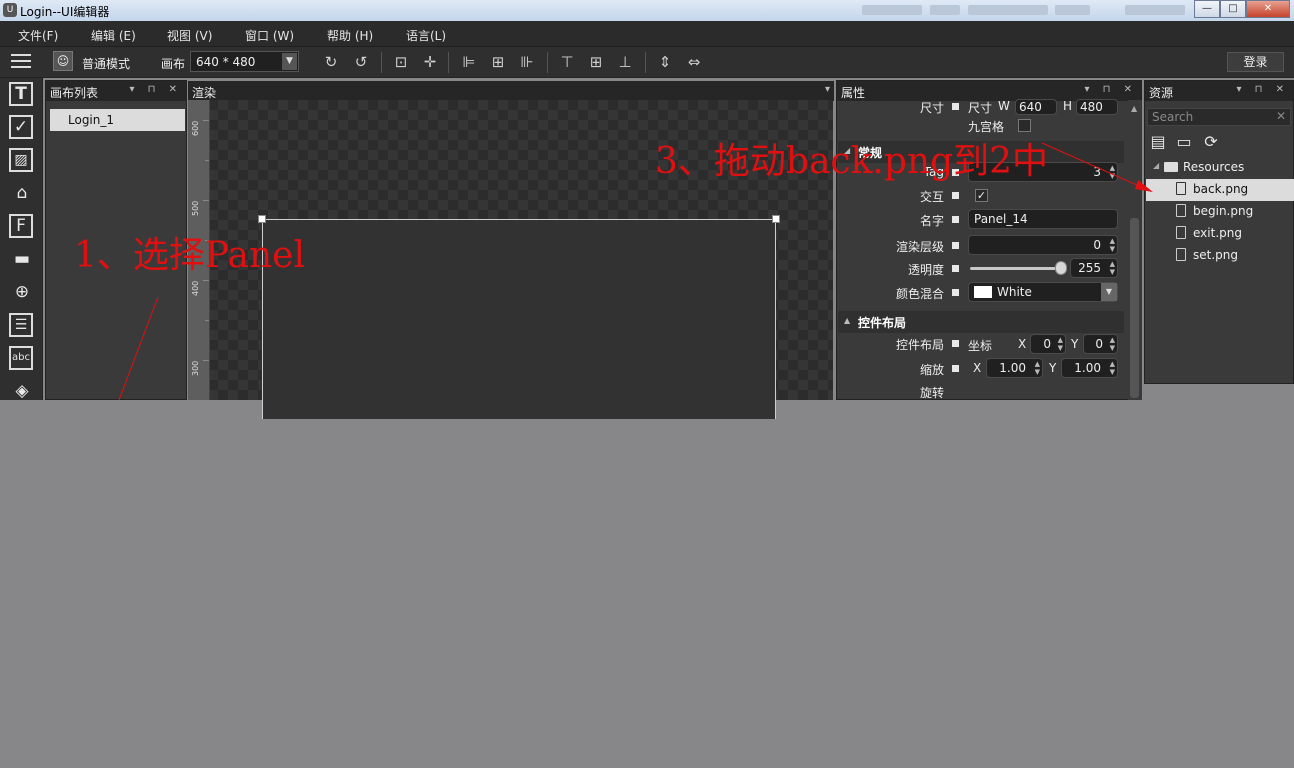 The image size is (1294, 768). Describe the element at coordinates (1158, 142) in the screenshot. I see `new-file-icon: ▤` at that location.